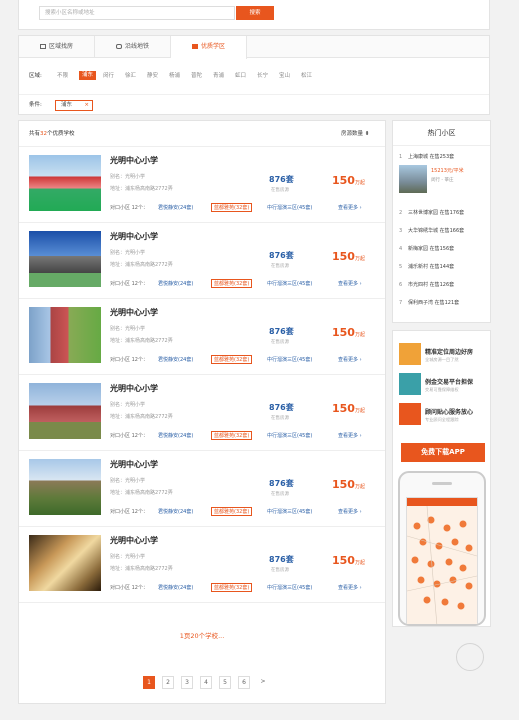 Image resolution: width=519 pixels, height=720 pixels. I want to click on tab-label: 优质学区, so click(212, 46).